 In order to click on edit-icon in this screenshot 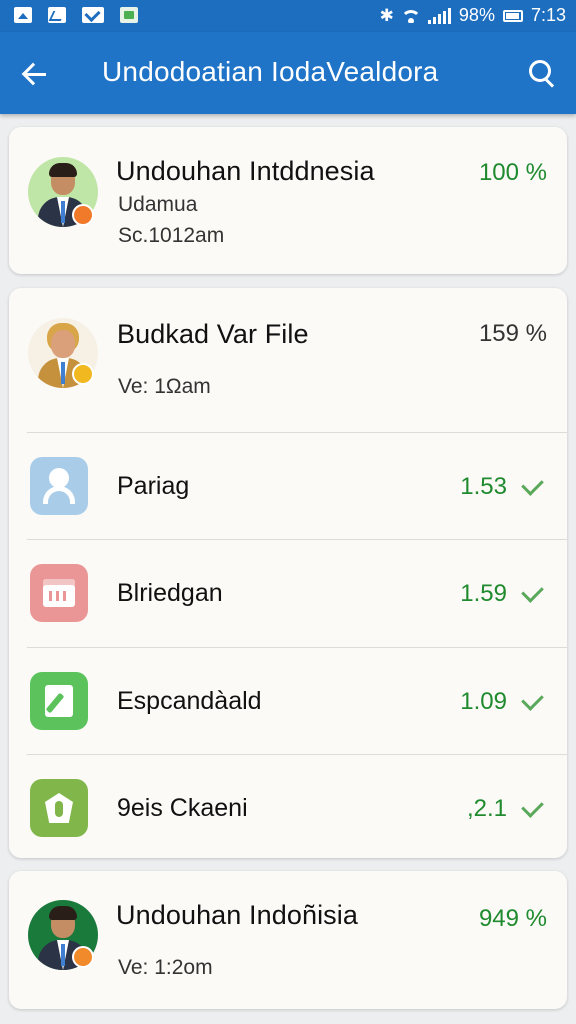, I will do `click(59, 701)`.